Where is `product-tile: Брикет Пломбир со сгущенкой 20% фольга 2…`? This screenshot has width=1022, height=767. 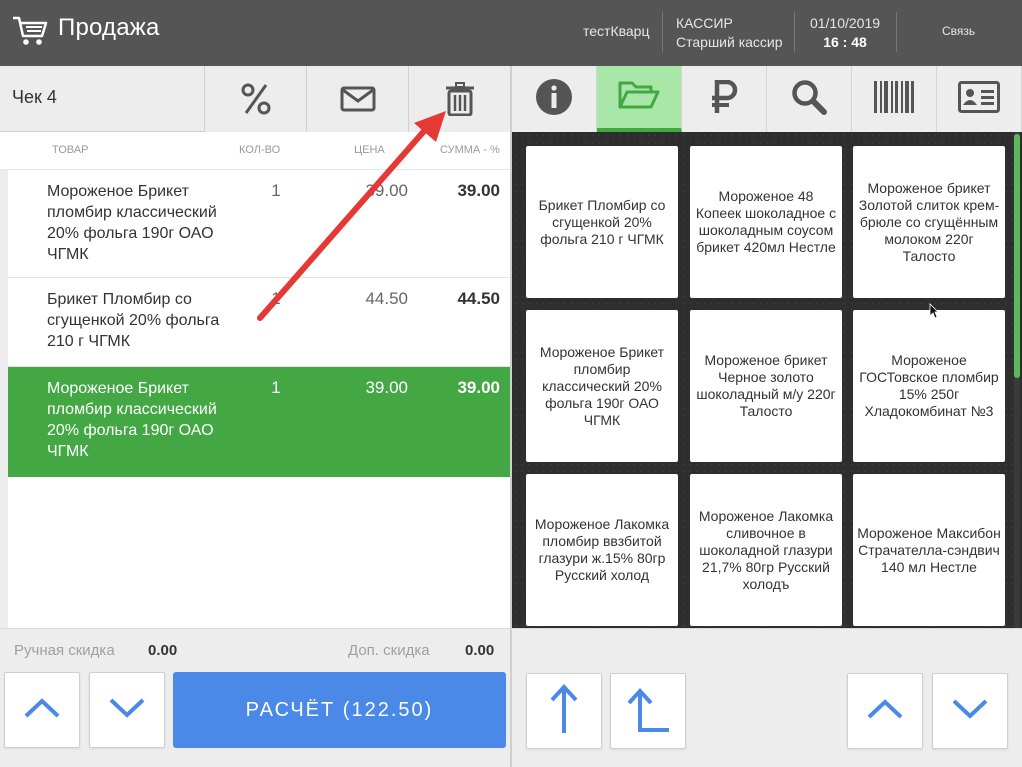 product-tile: Брикет Пломбир со сгущенкой 20% фольга 2… is located at coordinates (602, 222).